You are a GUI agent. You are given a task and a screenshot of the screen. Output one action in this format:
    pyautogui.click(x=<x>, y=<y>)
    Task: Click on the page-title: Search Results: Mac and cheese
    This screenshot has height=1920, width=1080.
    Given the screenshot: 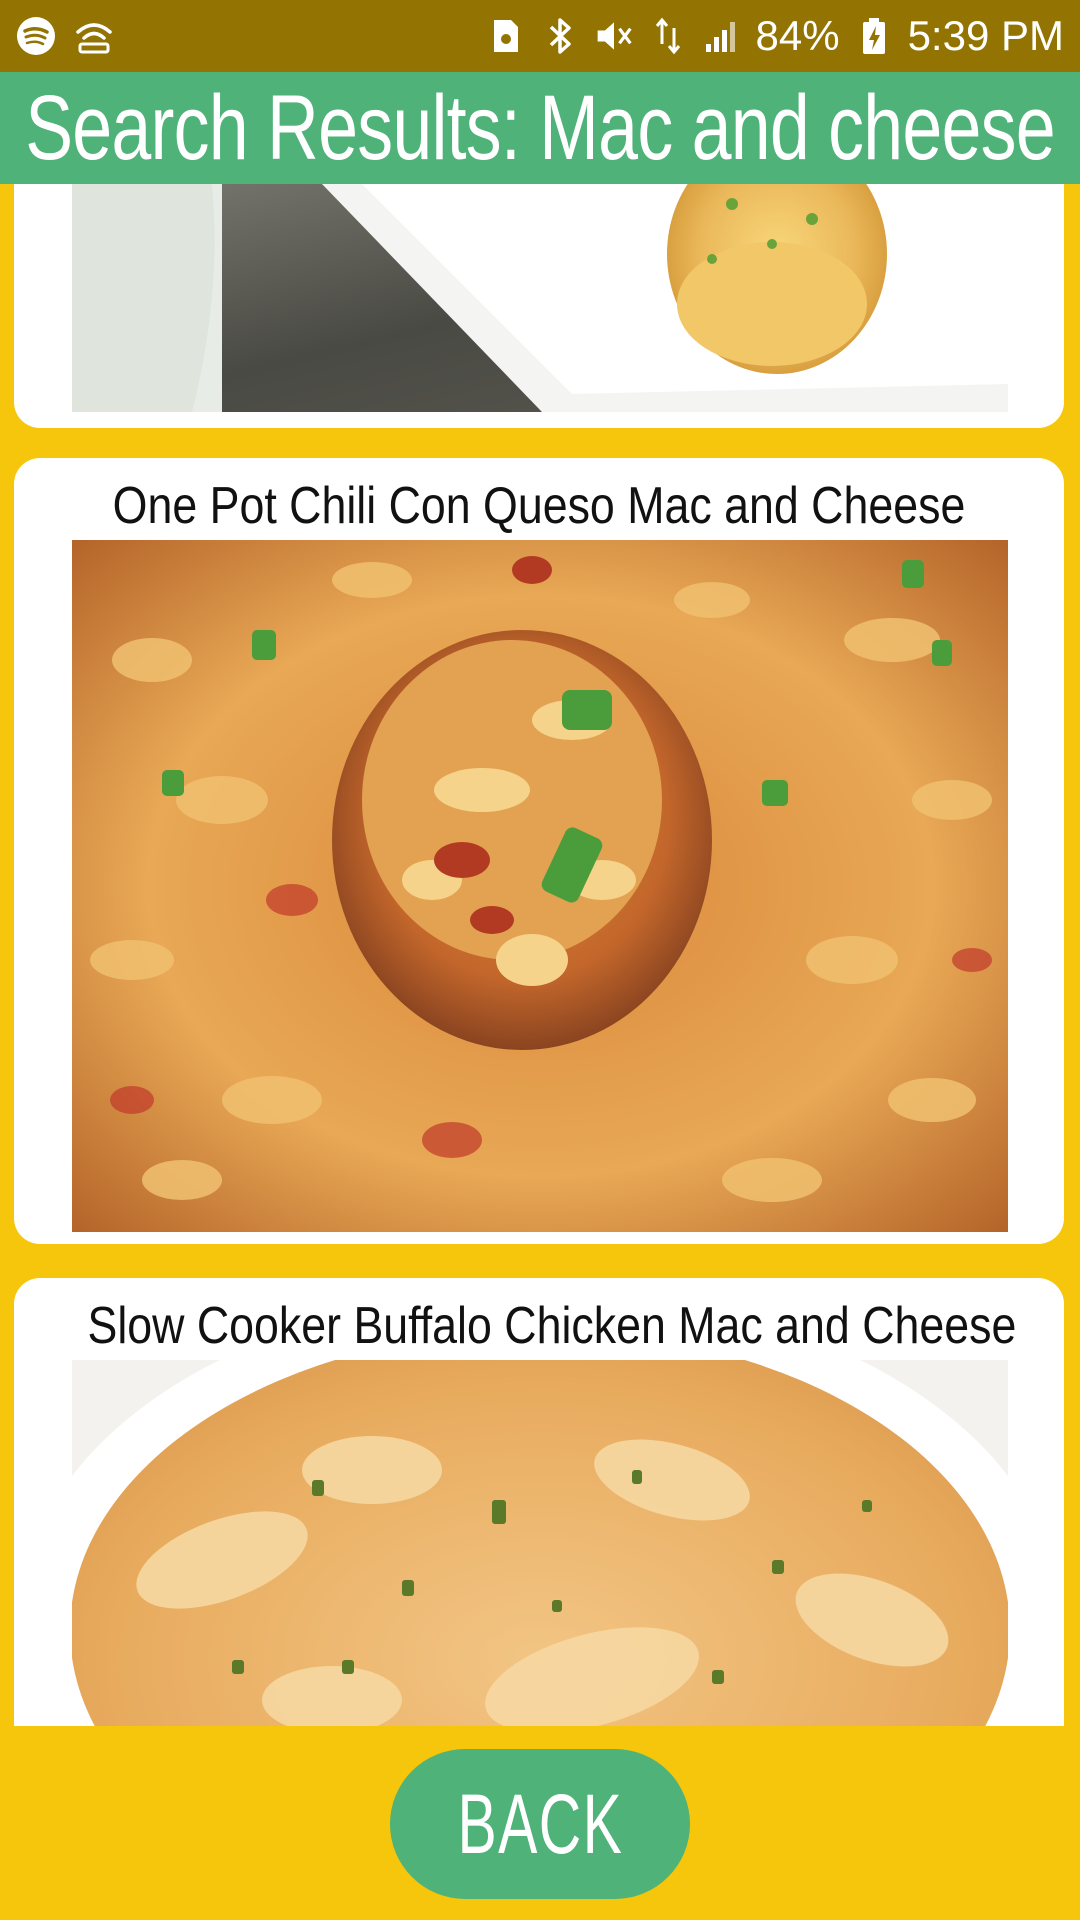 What is the action you would take?
    pyautogui.click(x=540, y=127)
    